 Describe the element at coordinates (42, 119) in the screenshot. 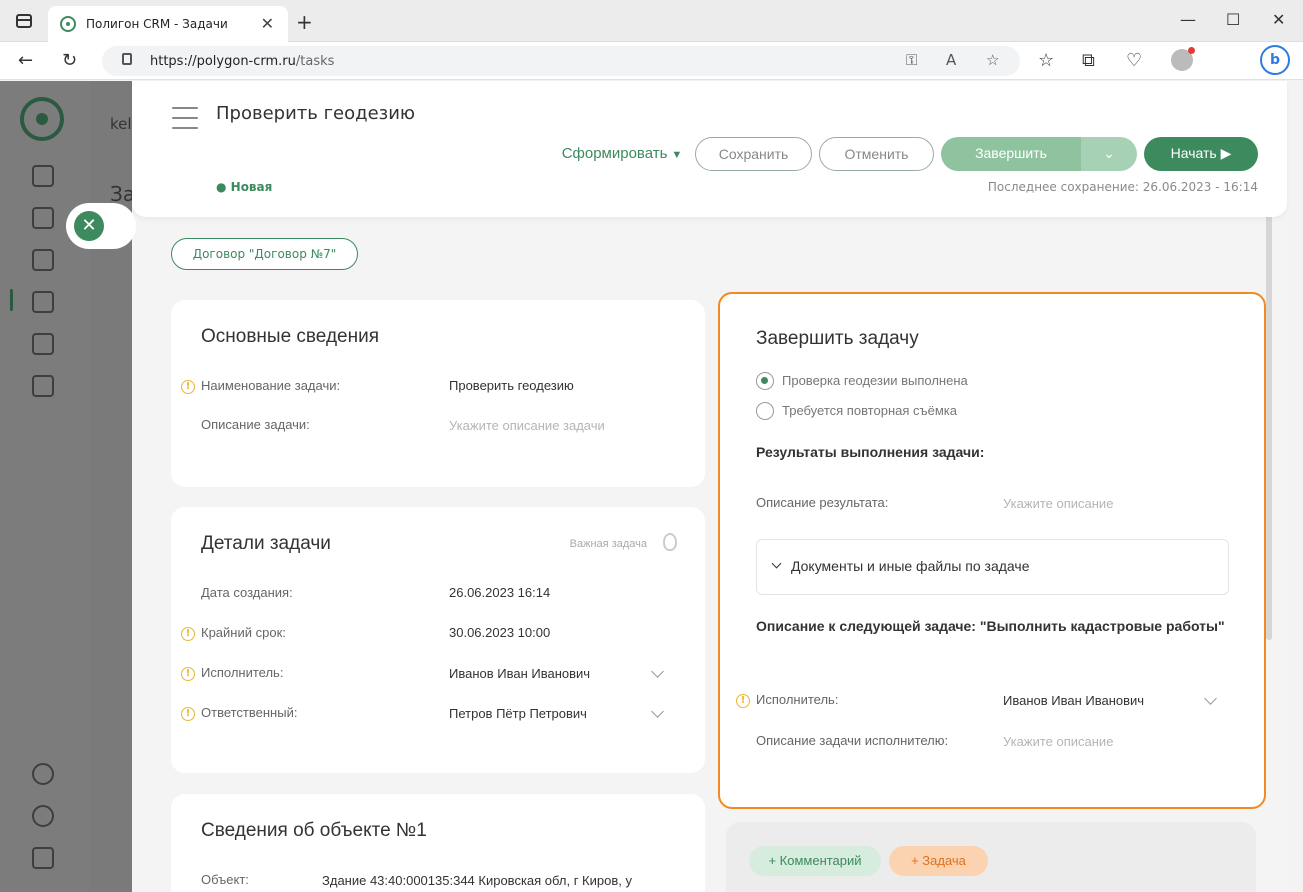

I see `app-logo` at that location.